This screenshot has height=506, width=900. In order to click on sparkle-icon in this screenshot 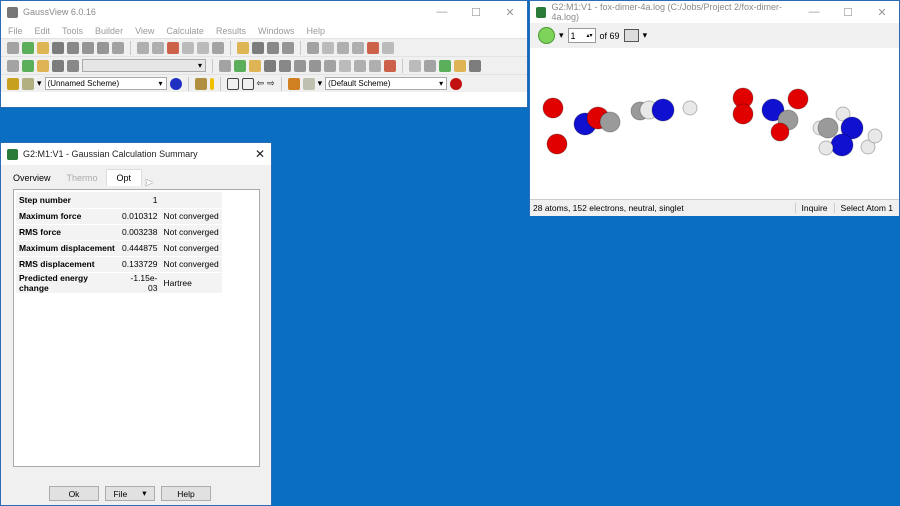, I will do `click(390, 65)`.